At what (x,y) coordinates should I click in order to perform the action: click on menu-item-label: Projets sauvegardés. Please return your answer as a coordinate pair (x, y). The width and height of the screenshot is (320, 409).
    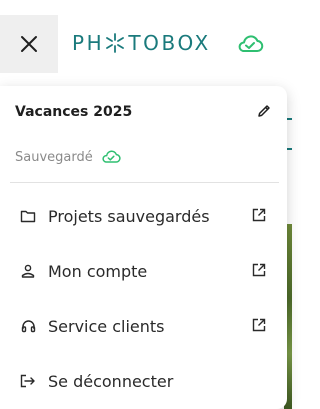
    Looking at the image, I should click on (129, 216).